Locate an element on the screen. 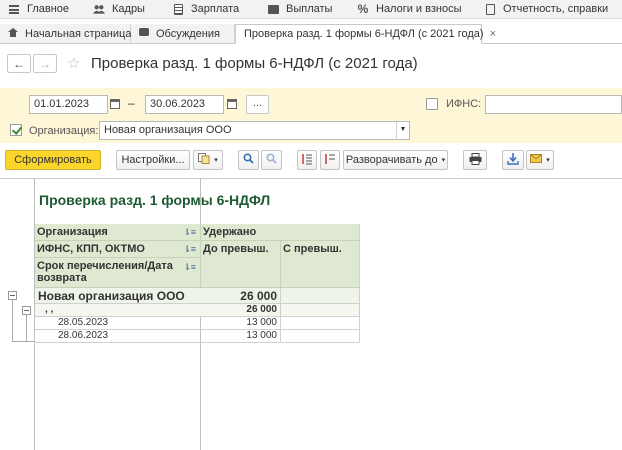 This screenshot has width=622, height=450. header-label: Срок перечисления/Дата возврата is located at coordinates (105, 272).